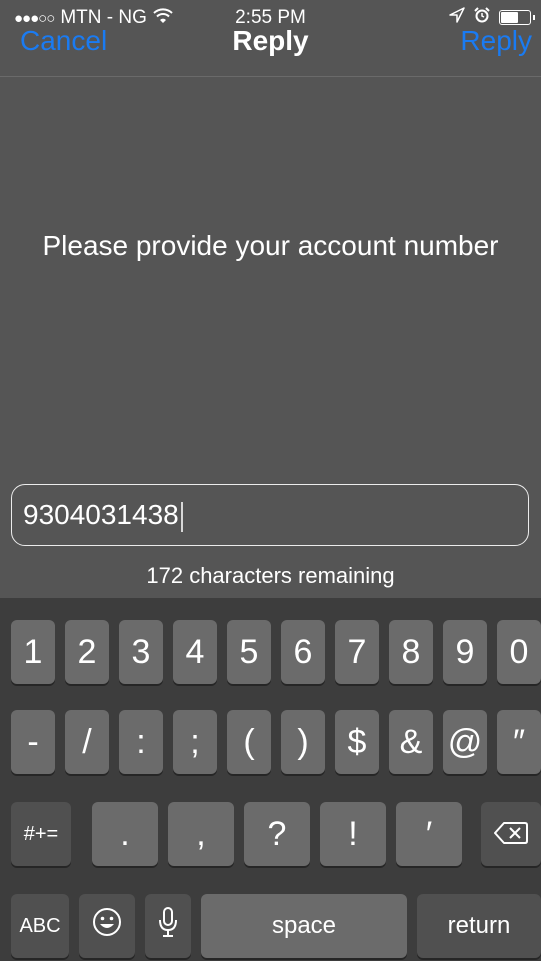  What do you see at coordinates (87, 742) in the screenshot?
I see `key-slash: /` at bounding box center [87, 742].